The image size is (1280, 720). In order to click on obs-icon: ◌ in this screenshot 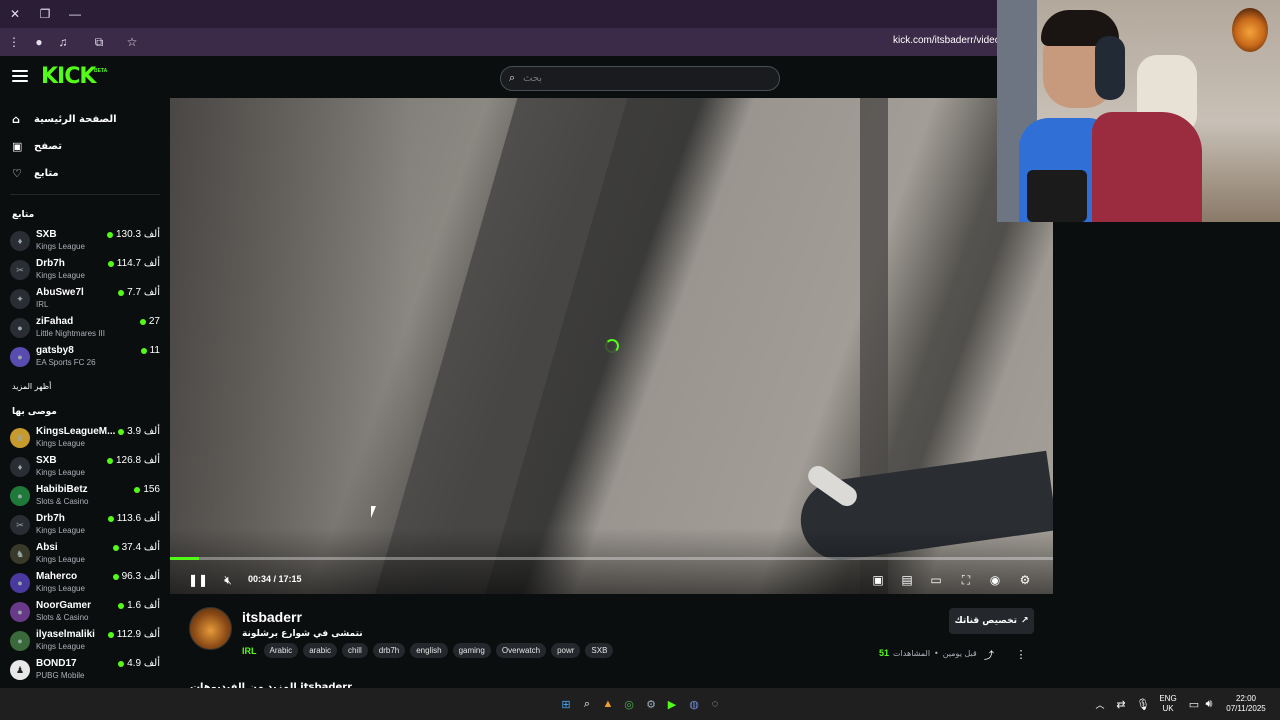, I will do `click(715, 704)`.